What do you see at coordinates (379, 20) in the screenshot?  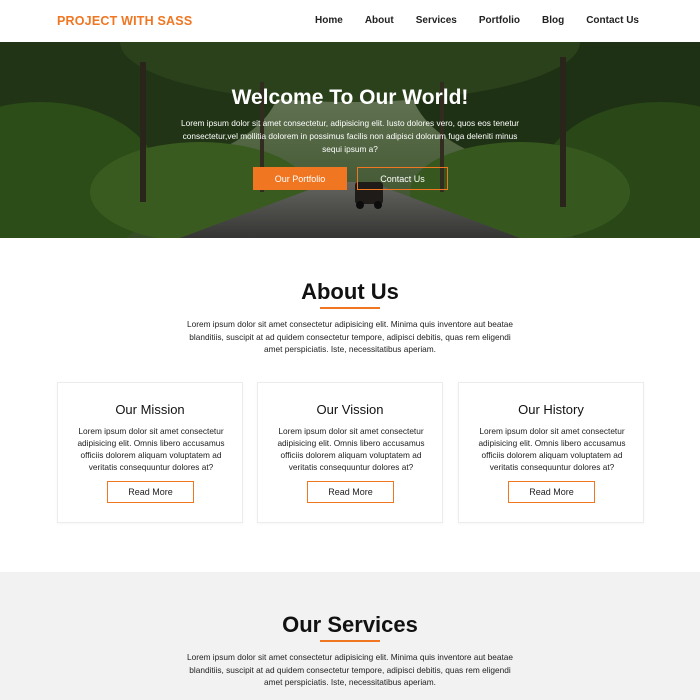 I see `nav-about-link: About` at bounding box center [379, 20].